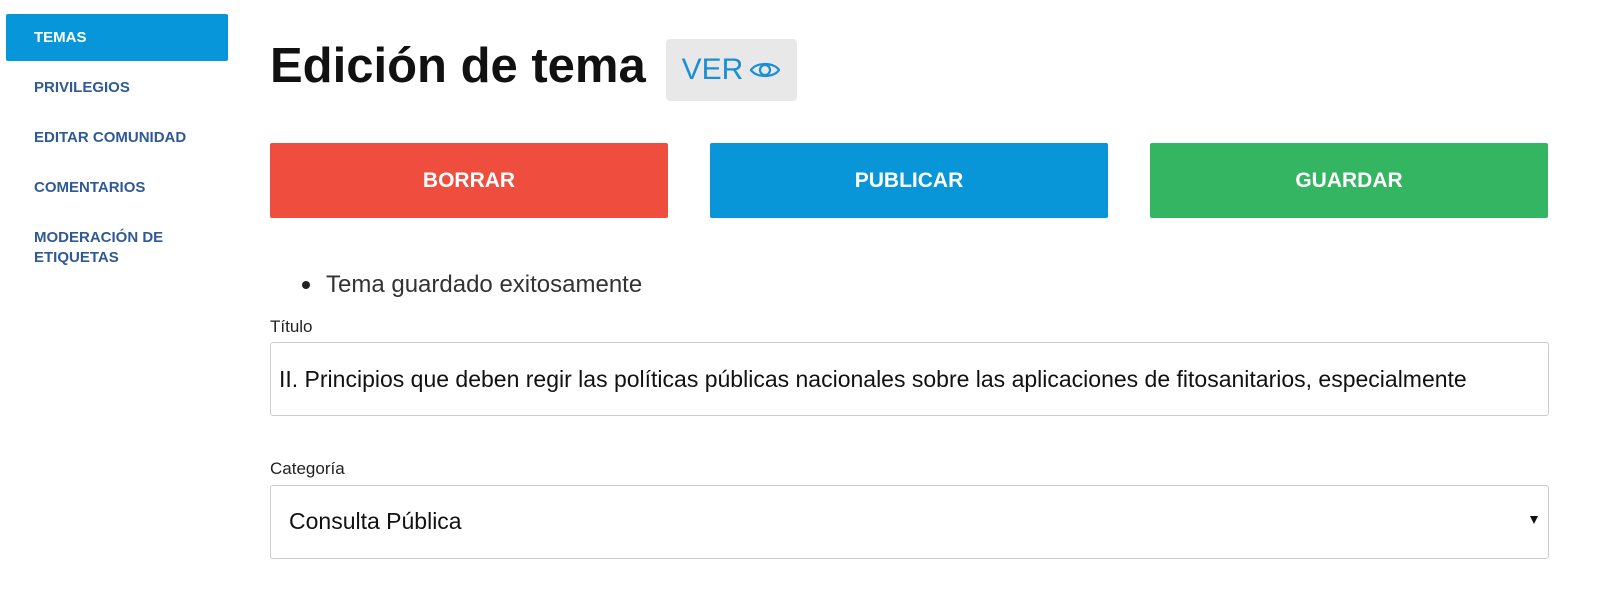  Describe the element at coordinates (60, 37) in the screenshot. I see `sidebar-item-label: TEMAS` at that location.